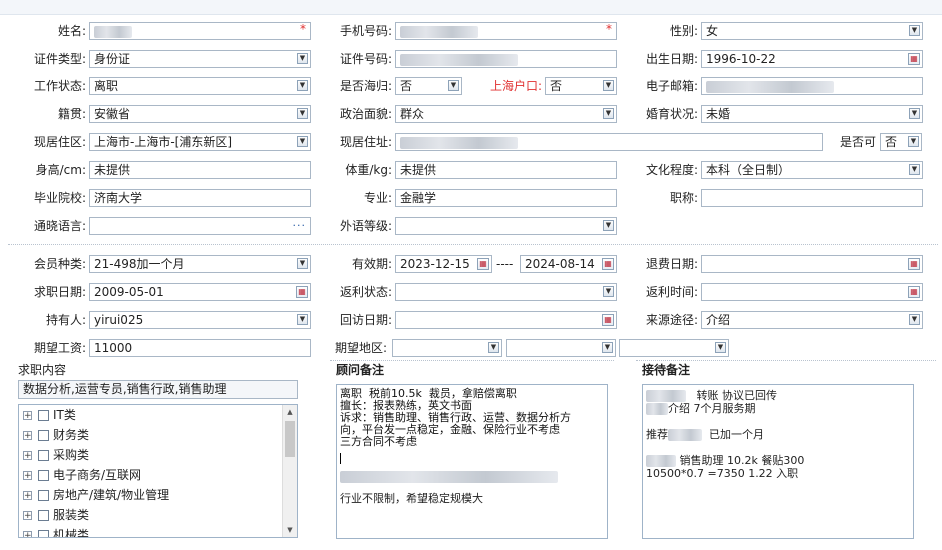  I want to click on reception-line-1: 转账 协议已回传, so click(711, 395).